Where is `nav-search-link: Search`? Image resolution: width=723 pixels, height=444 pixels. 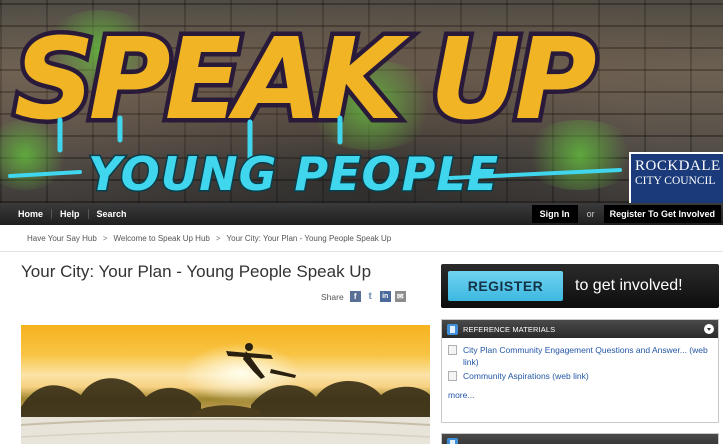 nav-search-link: Search is located at coordinates (112, 214).